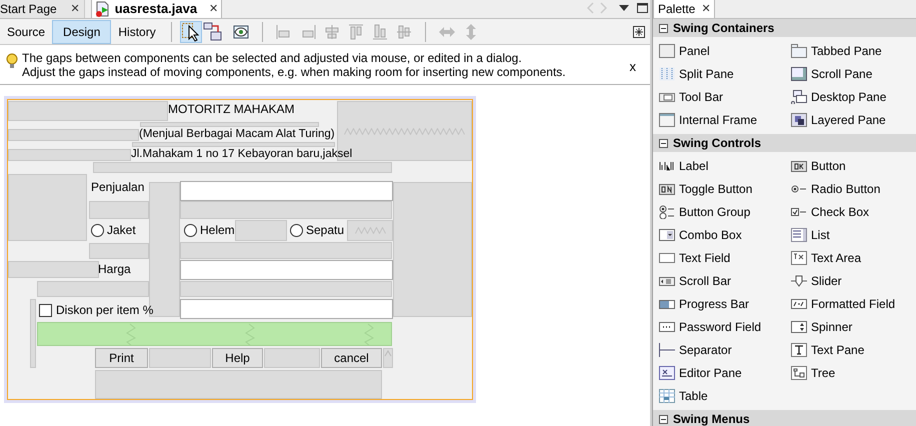 The height and width of the screenshot is (426, 916). I want to click on palette-item: List, so click(853, 234).